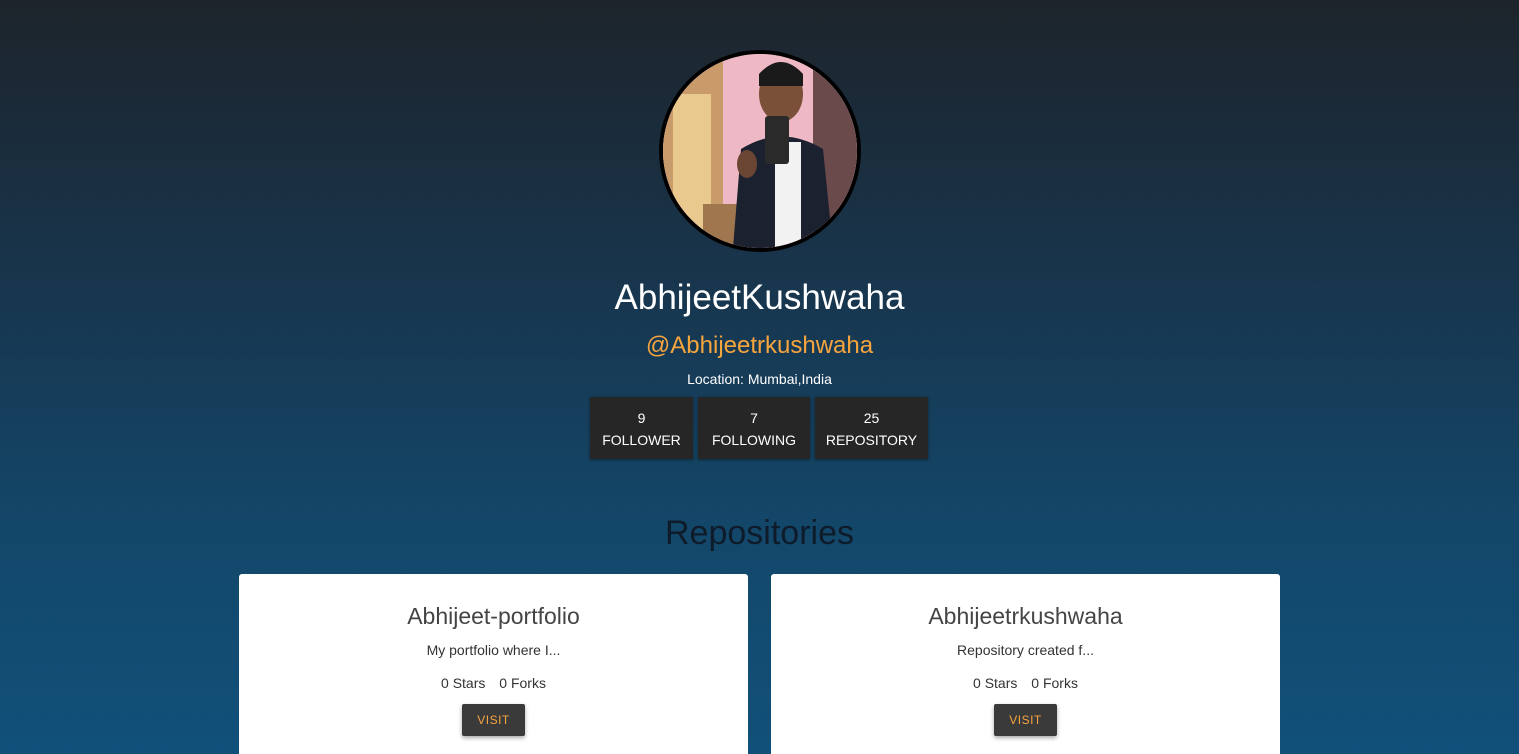 The width and height of the screenshot is (1519, 754). I want to click on repositories-heading: Repositories, so click(759, 533).